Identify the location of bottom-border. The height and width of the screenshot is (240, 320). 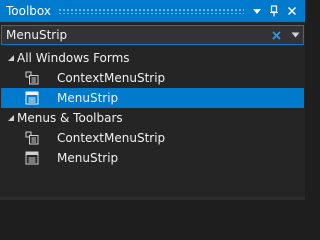
(152, 198).